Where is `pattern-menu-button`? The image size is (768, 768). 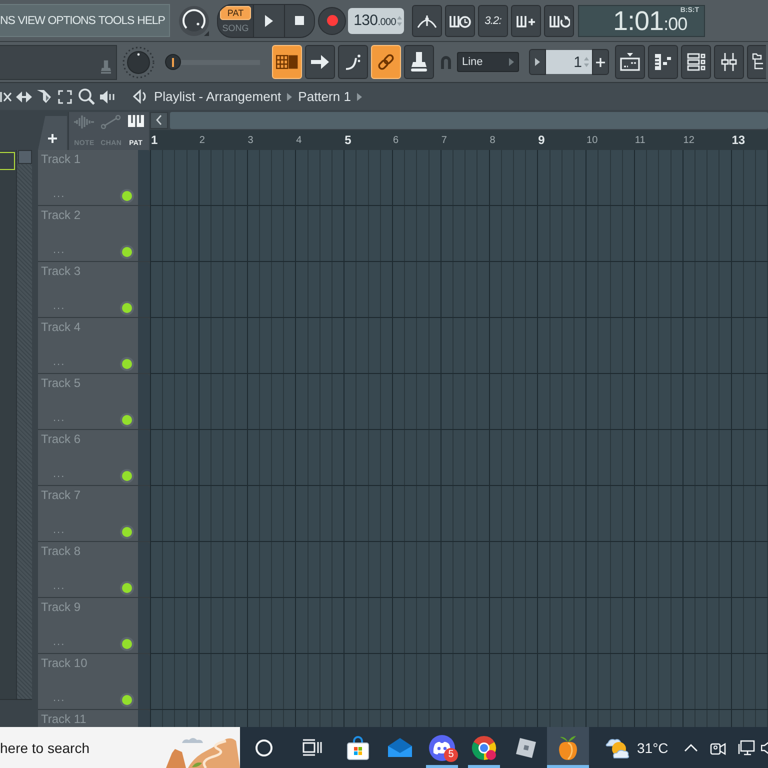 pattern-menu-button is located at coordinates (537, 62).